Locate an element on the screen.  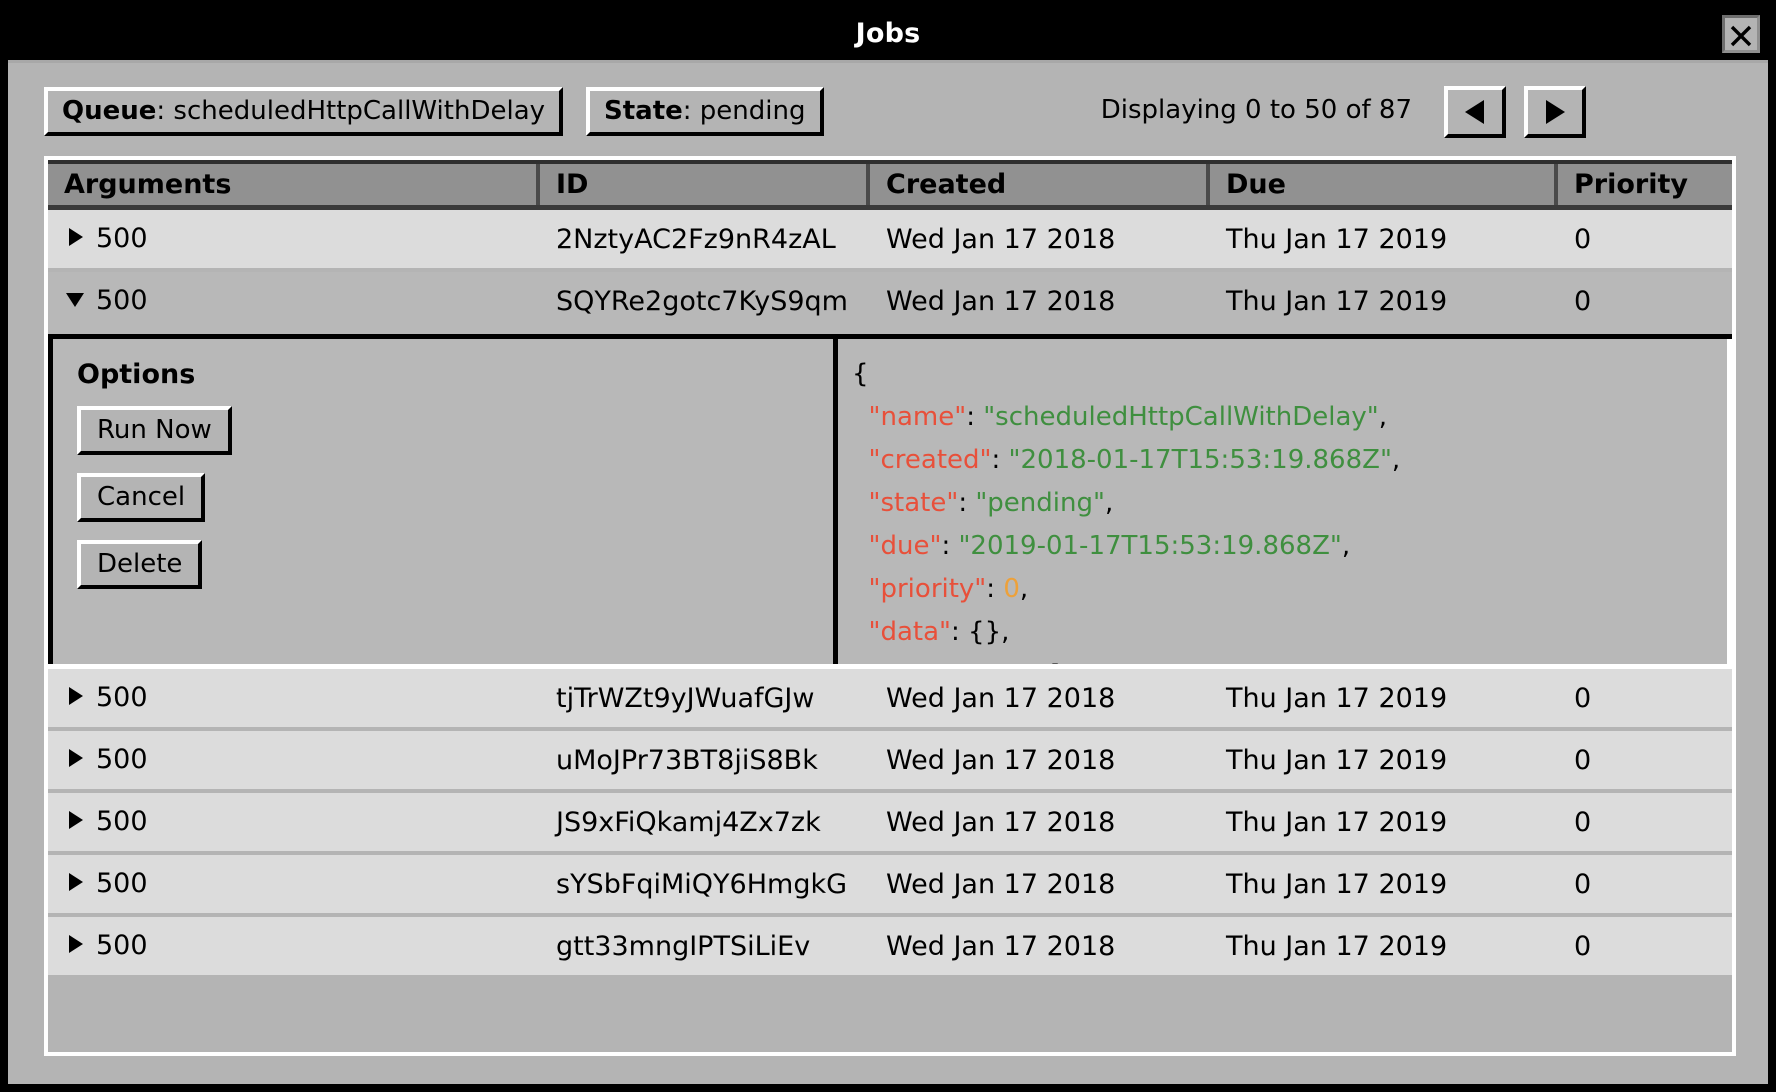
title-bar: Jobs is located at coordinates (888, 35).